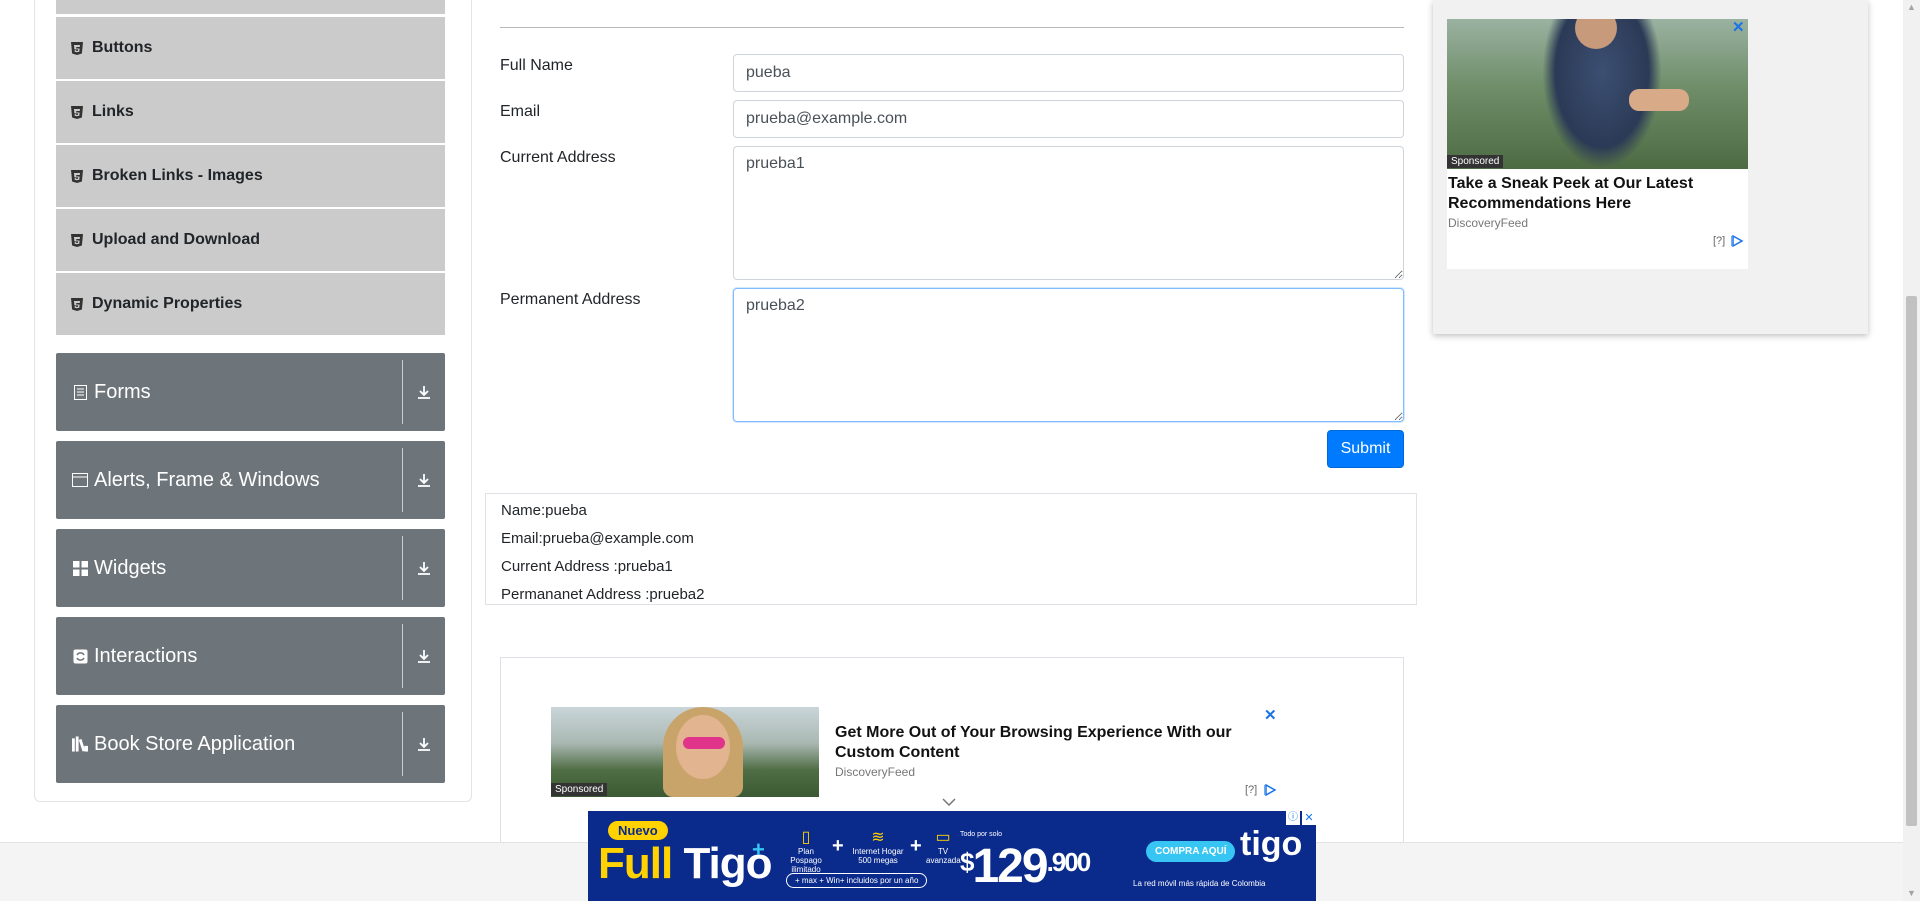  What do you see at coordinates (1659, 100) in the screenshot?
I see `hiker-hand` at bounding box center [1659, 100].